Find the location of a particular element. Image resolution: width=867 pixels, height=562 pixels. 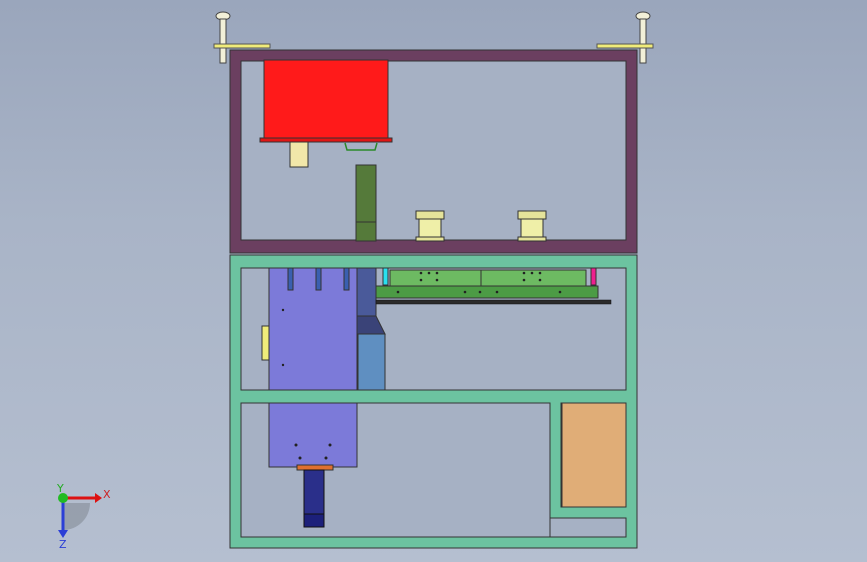

z-axis-label: Z is located at coordinates (63, 544).